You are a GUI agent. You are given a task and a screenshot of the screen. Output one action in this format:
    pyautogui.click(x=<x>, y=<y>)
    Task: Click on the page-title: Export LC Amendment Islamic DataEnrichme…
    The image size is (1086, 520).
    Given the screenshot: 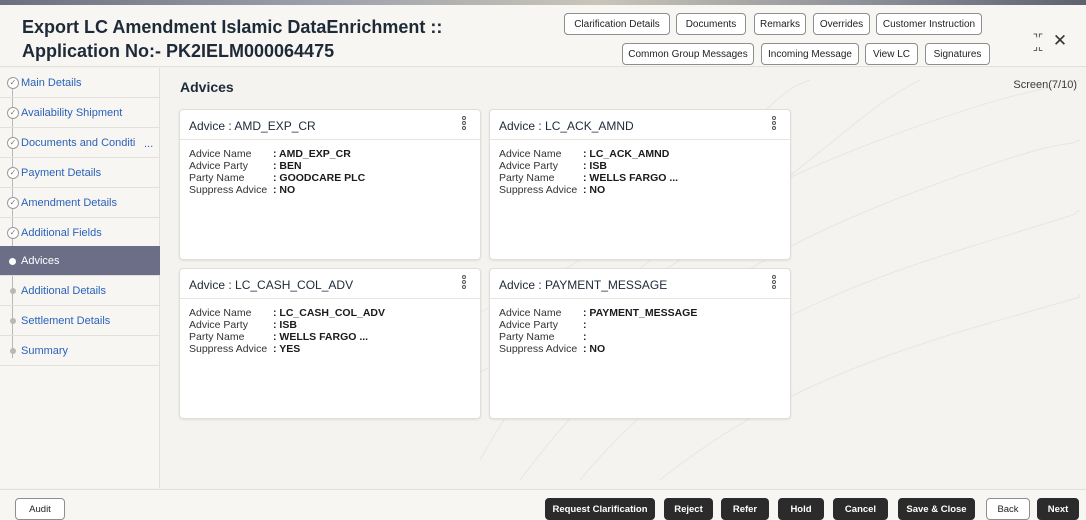 What is the action you would take?
    pyautogui.click(x=232, y=27)
    